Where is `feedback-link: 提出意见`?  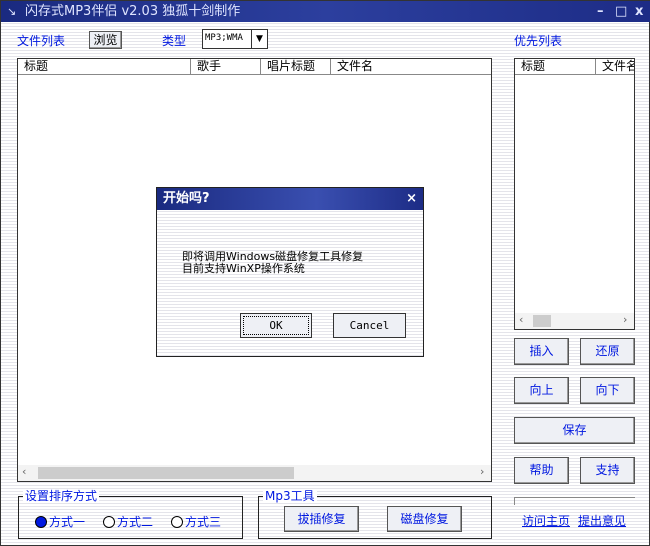
feedback-link: 提出意见 is located at coordinates (602, 520).